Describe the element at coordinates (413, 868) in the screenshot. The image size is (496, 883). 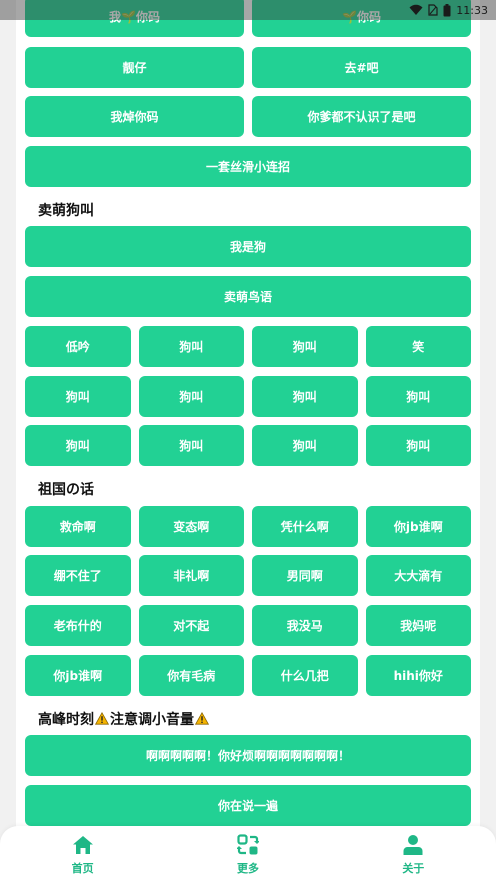
I see `tab-label: 关于` at that location.